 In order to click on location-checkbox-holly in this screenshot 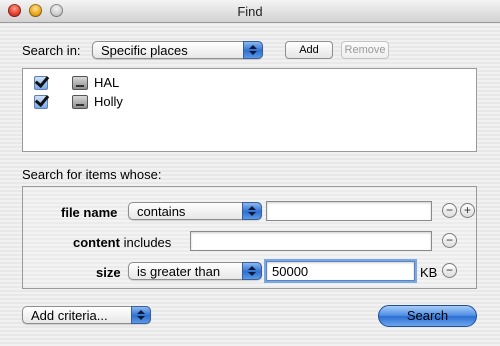, I will do `click(42, 100)`.